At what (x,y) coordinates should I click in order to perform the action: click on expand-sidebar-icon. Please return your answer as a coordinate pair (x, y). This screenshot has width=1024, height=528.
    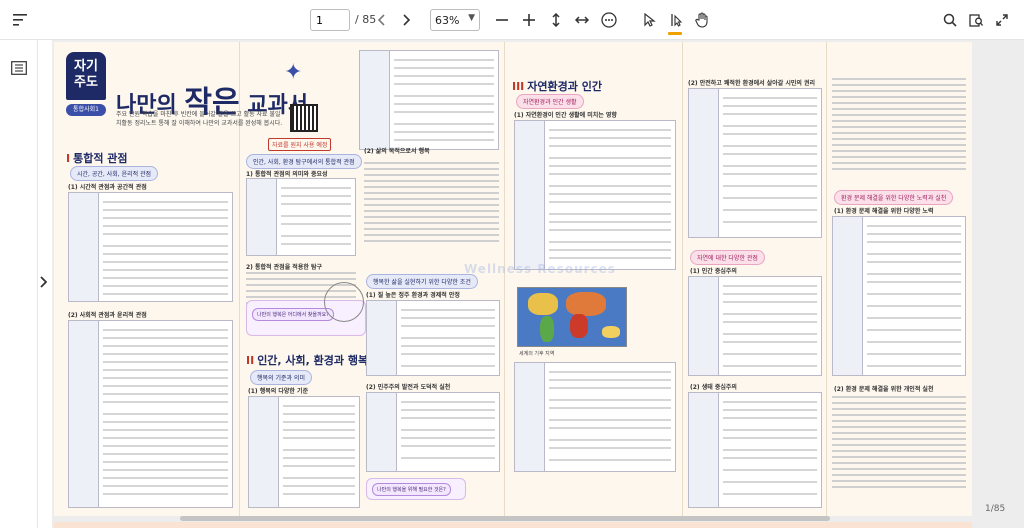
    Looking at the image, I should click on (44, 283).